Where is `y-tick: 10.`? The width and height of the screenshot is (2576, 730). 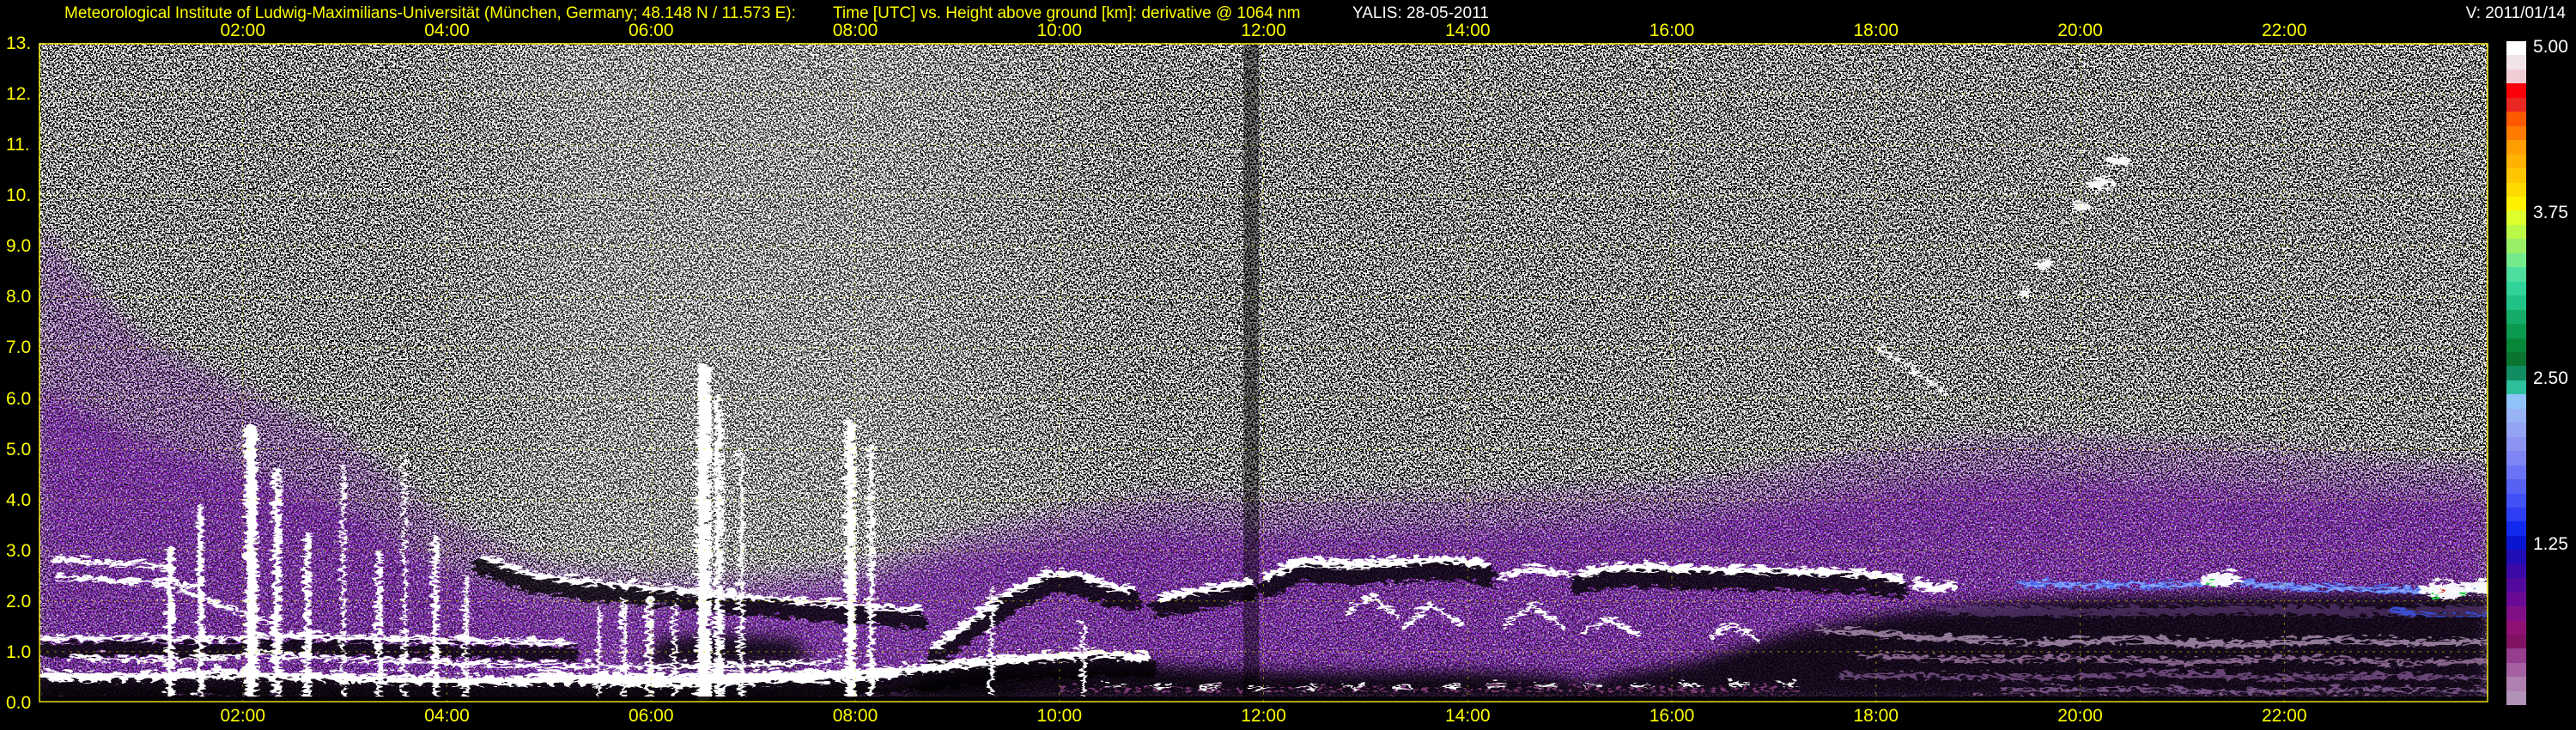
y-tick: 10. is located at coordinates (19, 196).